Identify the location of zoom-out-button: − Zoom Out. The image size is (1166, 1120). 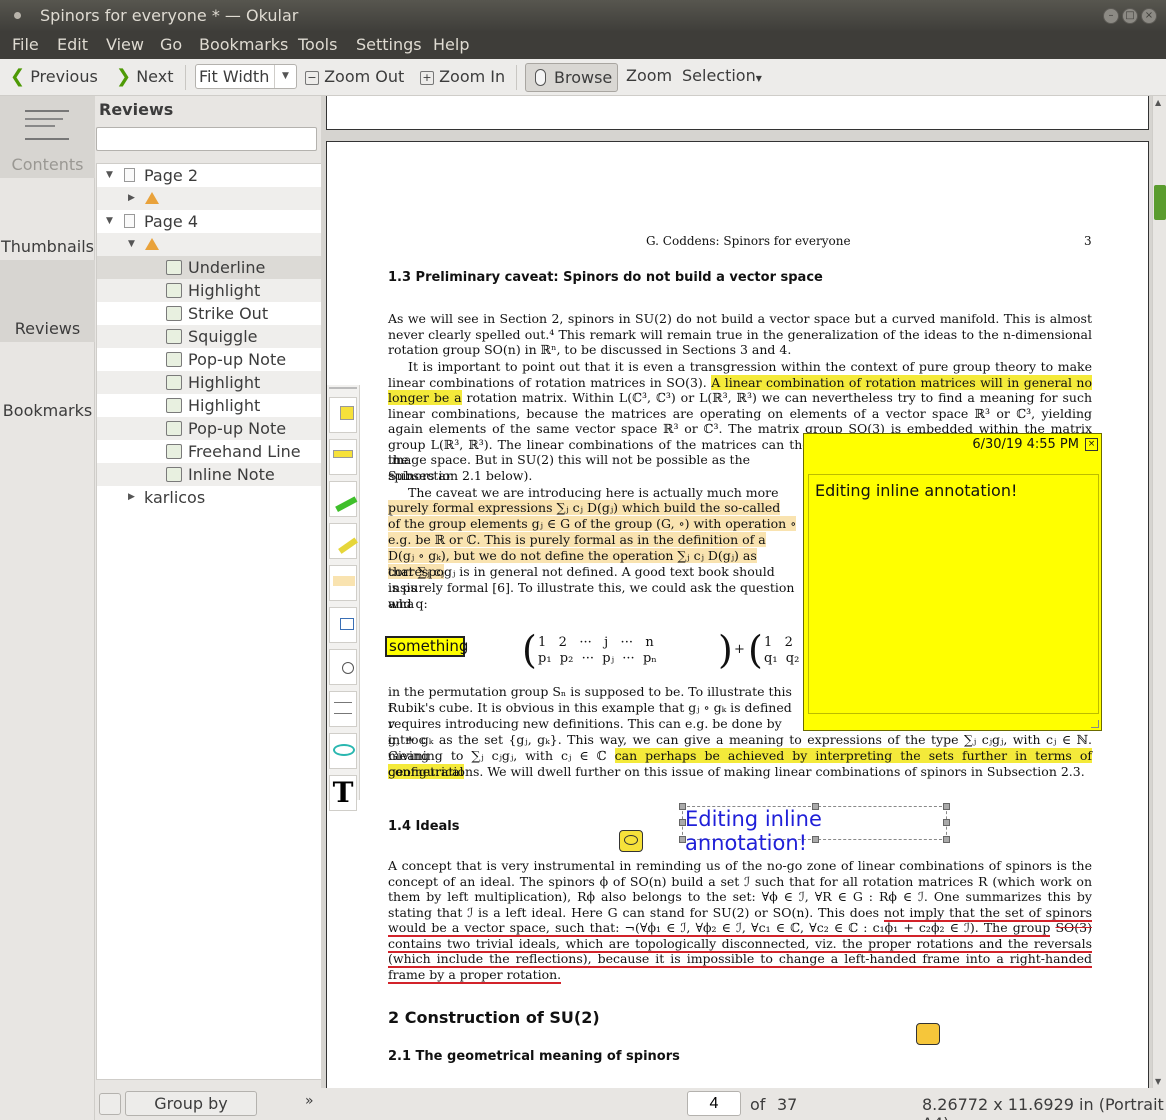
(354, 78).